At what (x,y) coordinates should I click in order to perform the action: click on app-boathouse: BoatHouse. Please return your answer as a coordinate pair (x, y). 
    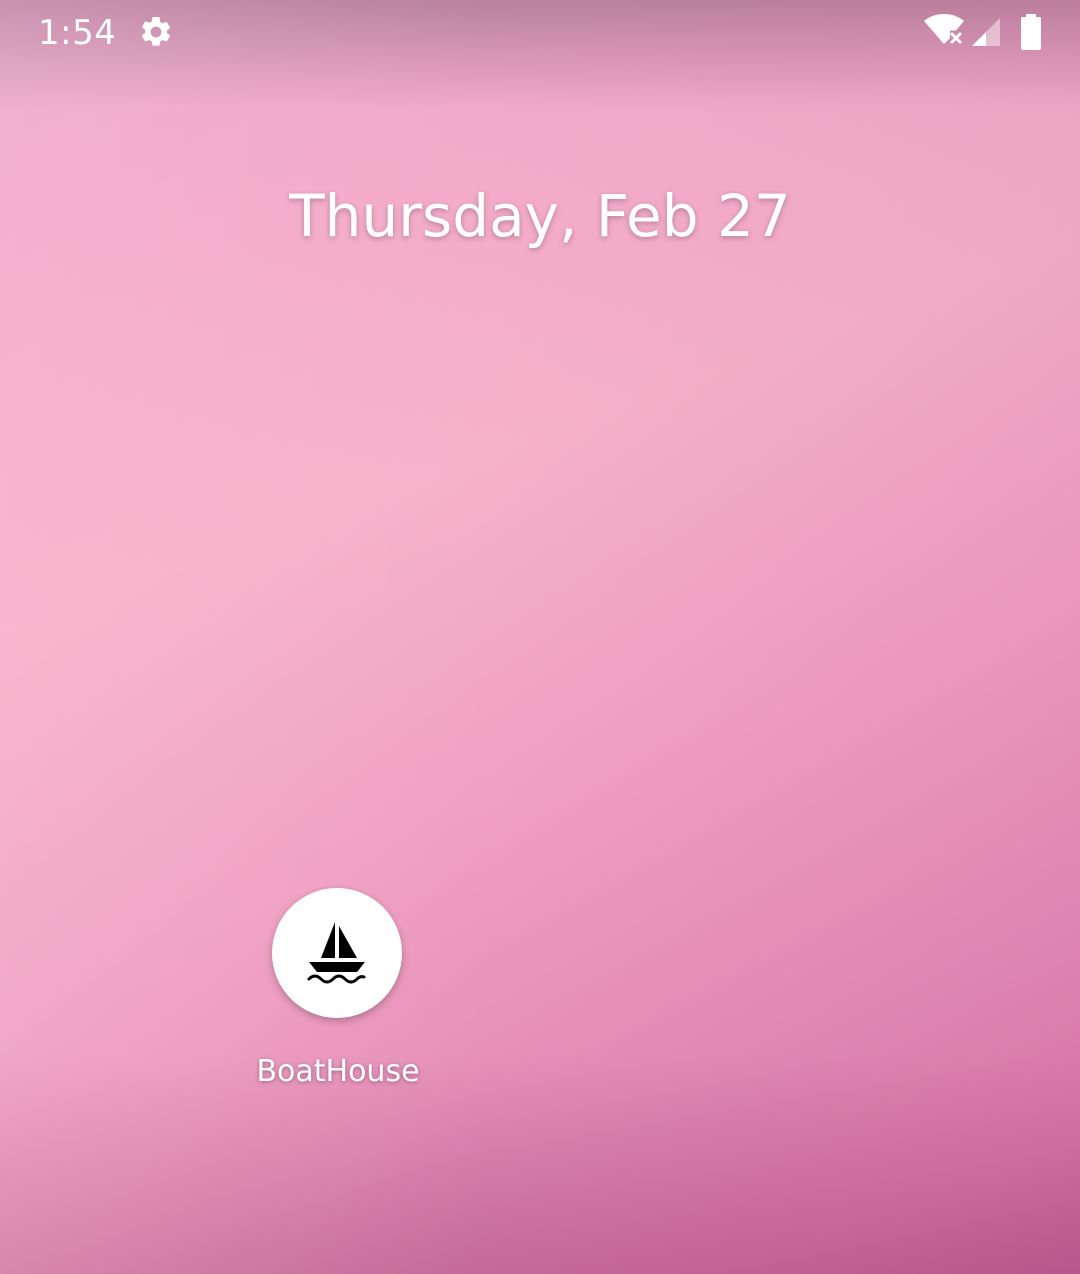
    Looking at the image, I should click on (338, 991).